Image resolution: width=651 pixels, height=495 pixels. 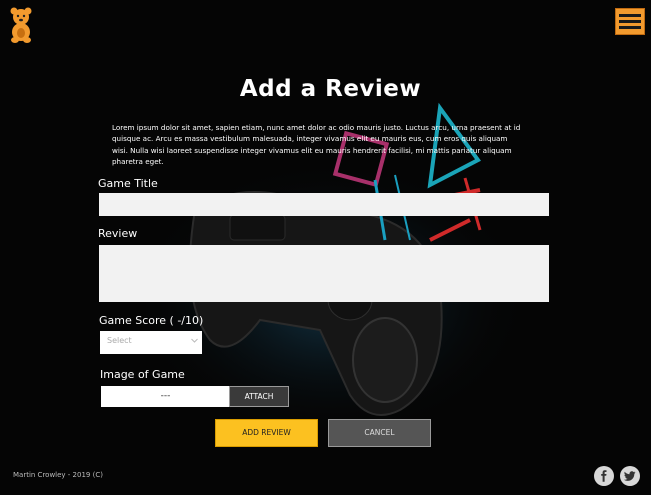 I want to click on game-score-selected-value: Select, so click(x=119, y=340).